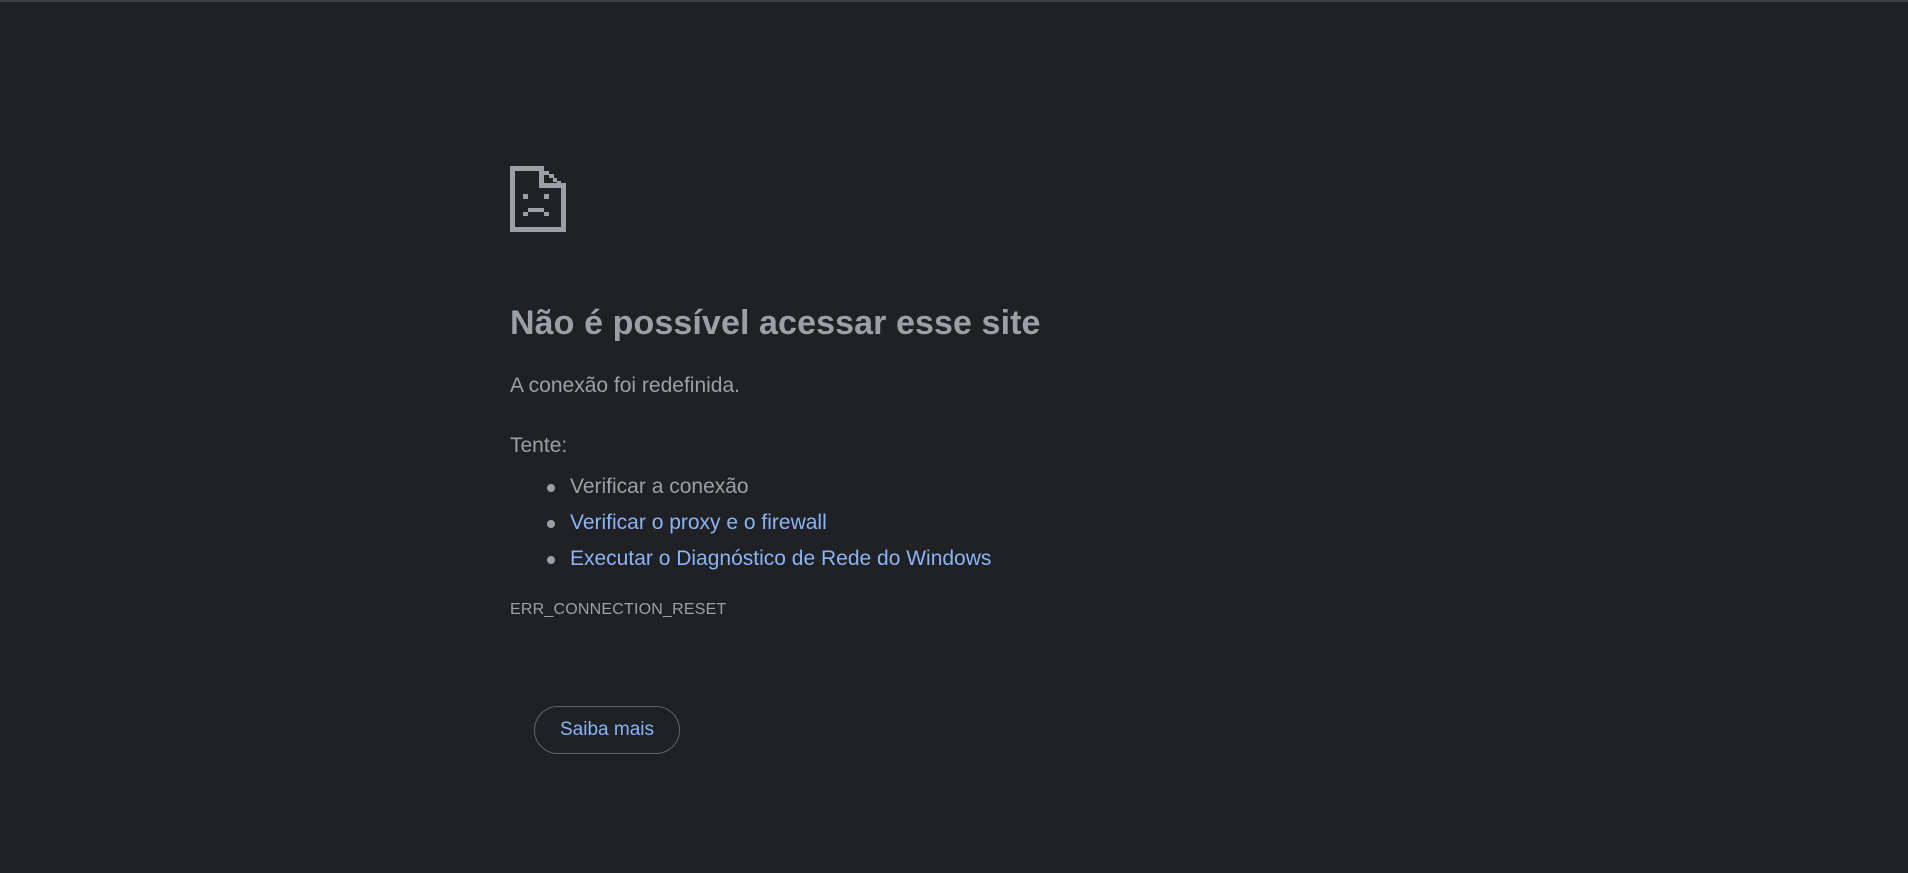 This screenshot has width=1908, height=873. I want to click on suggestion-check-connection: Verificar a conexão, so click(659, 486).